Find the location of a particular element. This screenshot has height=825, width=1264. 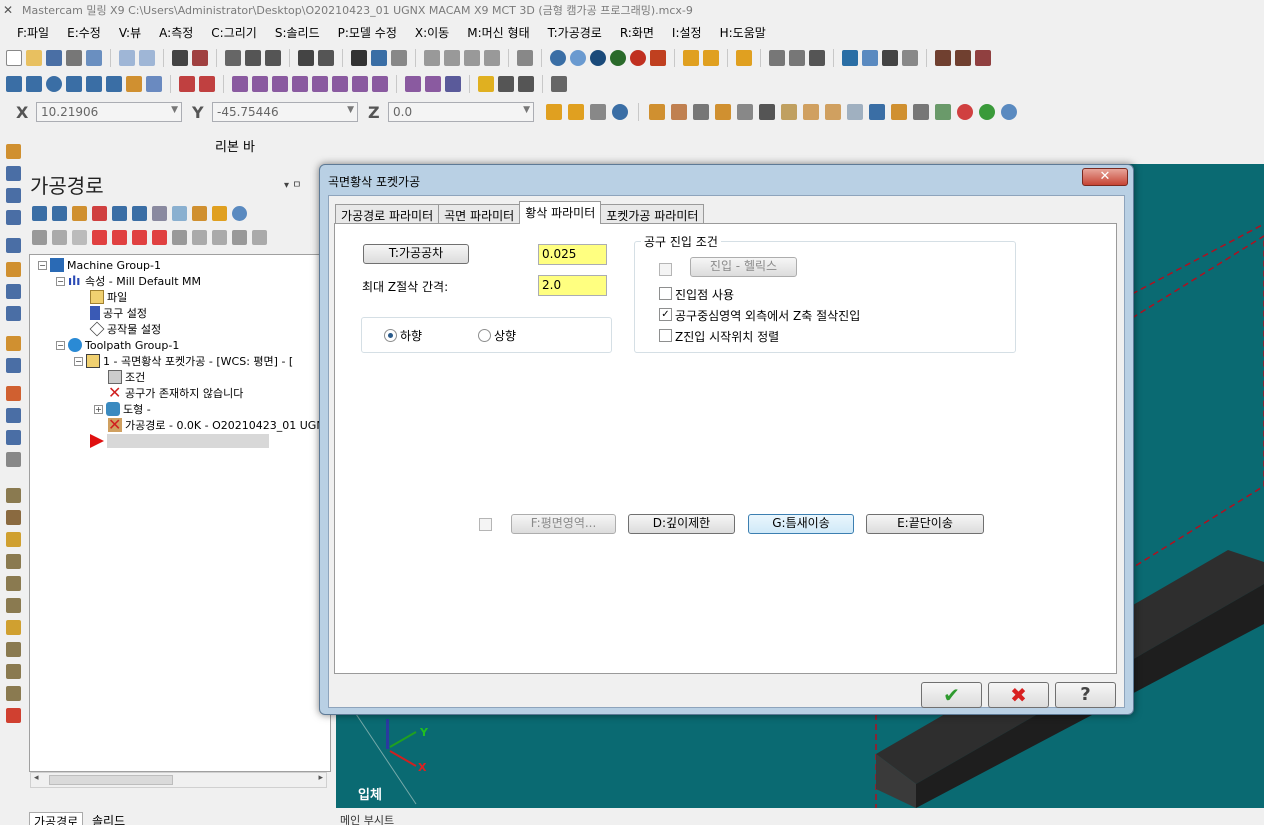

surface-icon is located at coordinates (154, 84).